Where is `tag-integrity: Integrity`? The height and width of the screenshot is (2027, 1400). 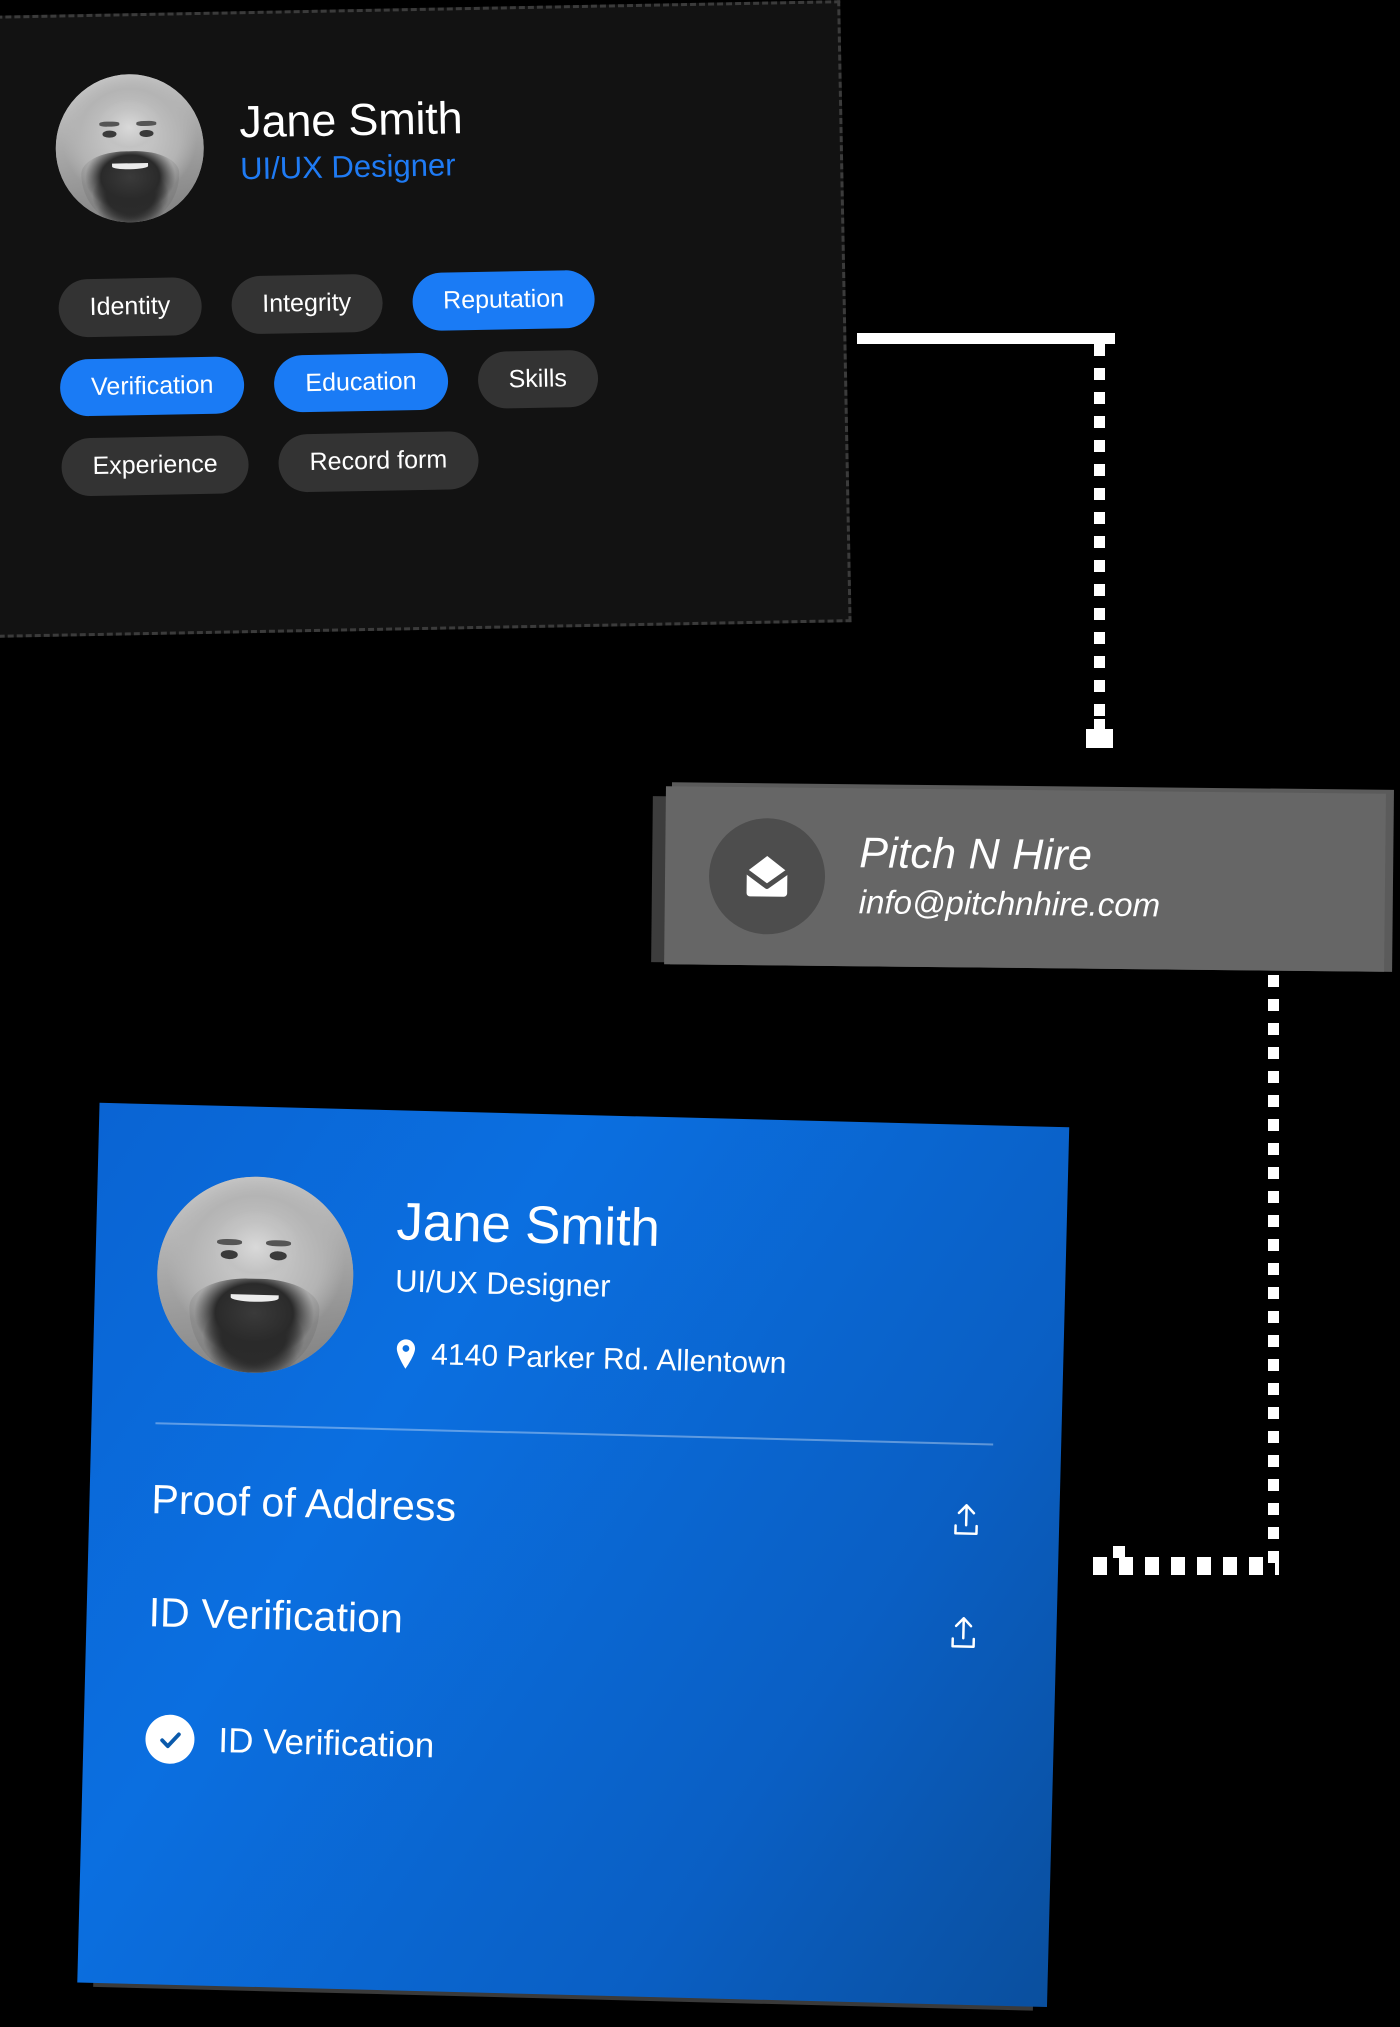 tag-integrity: Integrity is located at coordinates (306, 303).